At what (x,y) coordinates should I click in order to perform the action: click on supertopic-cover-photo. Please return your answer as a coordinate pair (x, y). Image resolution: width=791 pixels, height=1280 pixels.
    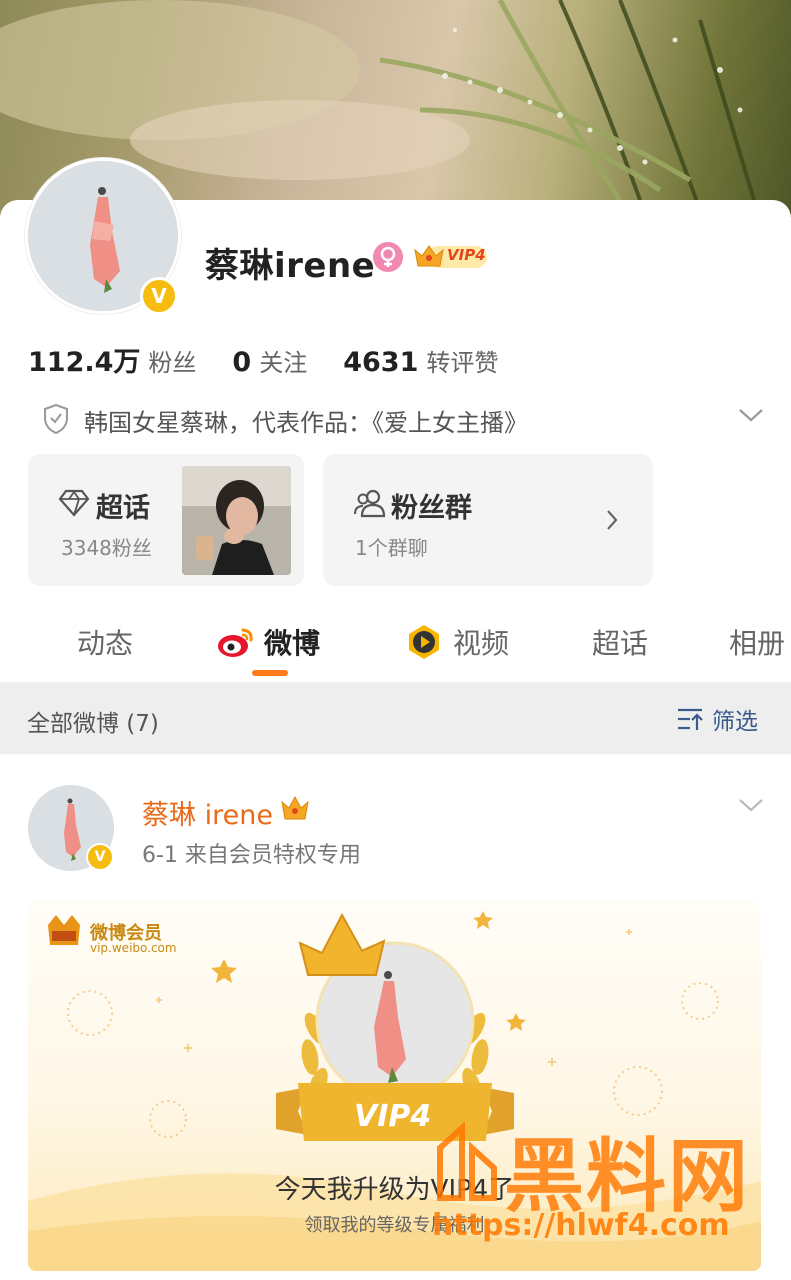
    Looking at the image, I should click on (236, 520).